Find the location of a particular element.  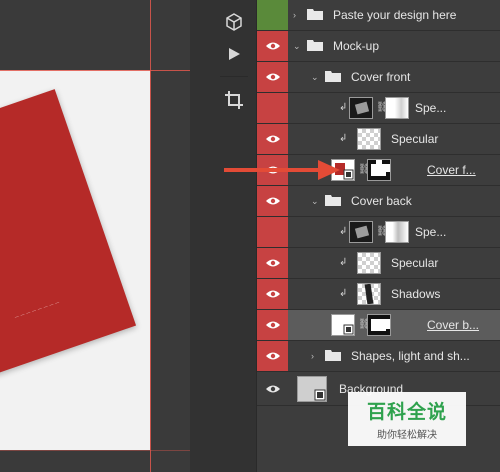

layer-name: Mock-up is located at coordinates (356, 46).